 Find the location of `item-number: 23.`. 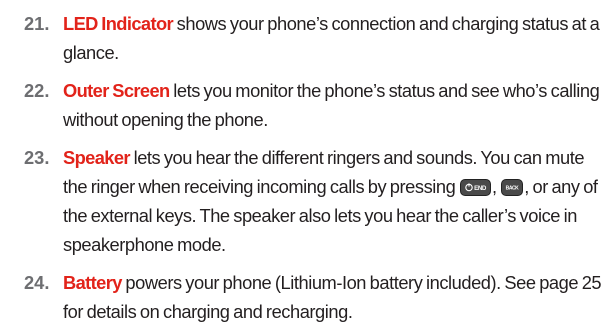

item-number: 23. is located at coordinates (37, 157).